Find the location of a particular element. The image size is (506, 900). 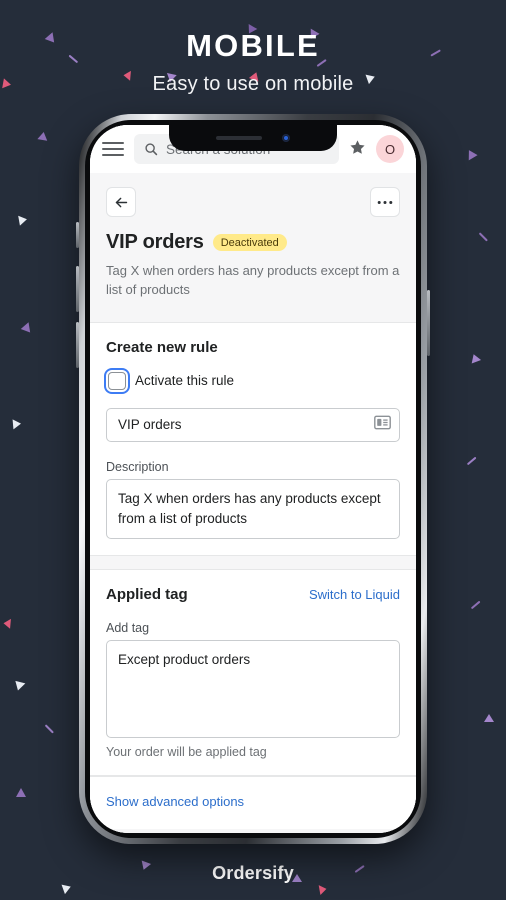

show-advanced-options-link: Show advanced options is located at coordinates (253, 801).